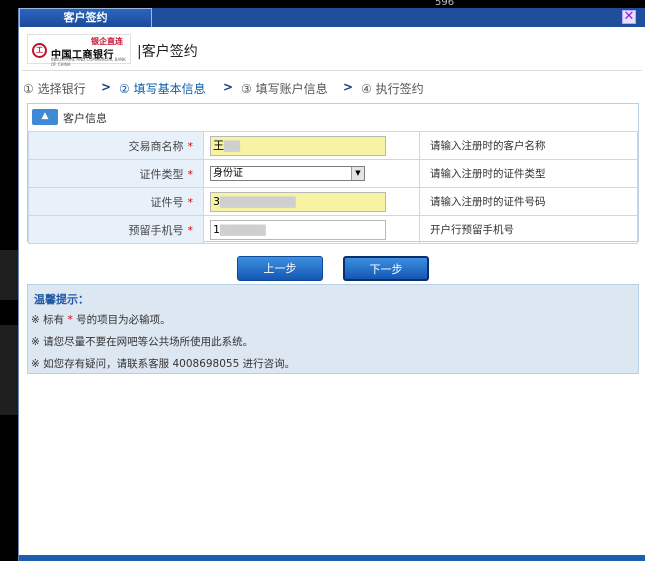  What do you see at coordinates (218, 145) in the screenshot?
I see `trader-name-value: 王` at bounding box center [218, 145].